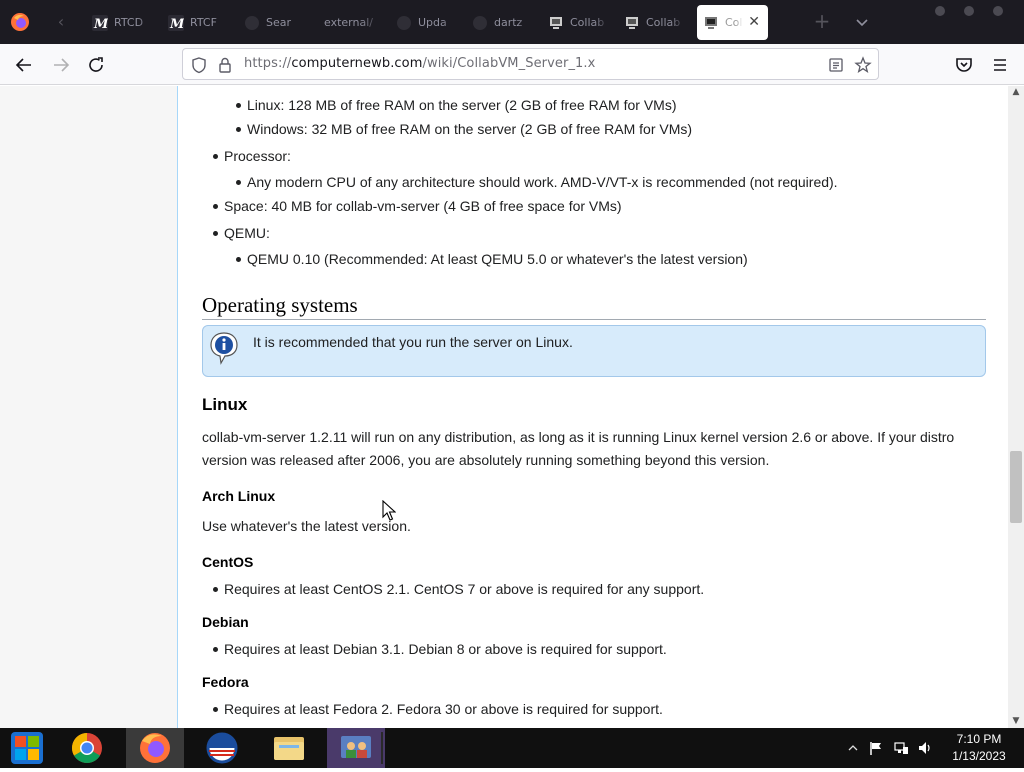 This screenshot has width=1024, height=772. I want to click on taskbar-obama-app, so click(222, 748).